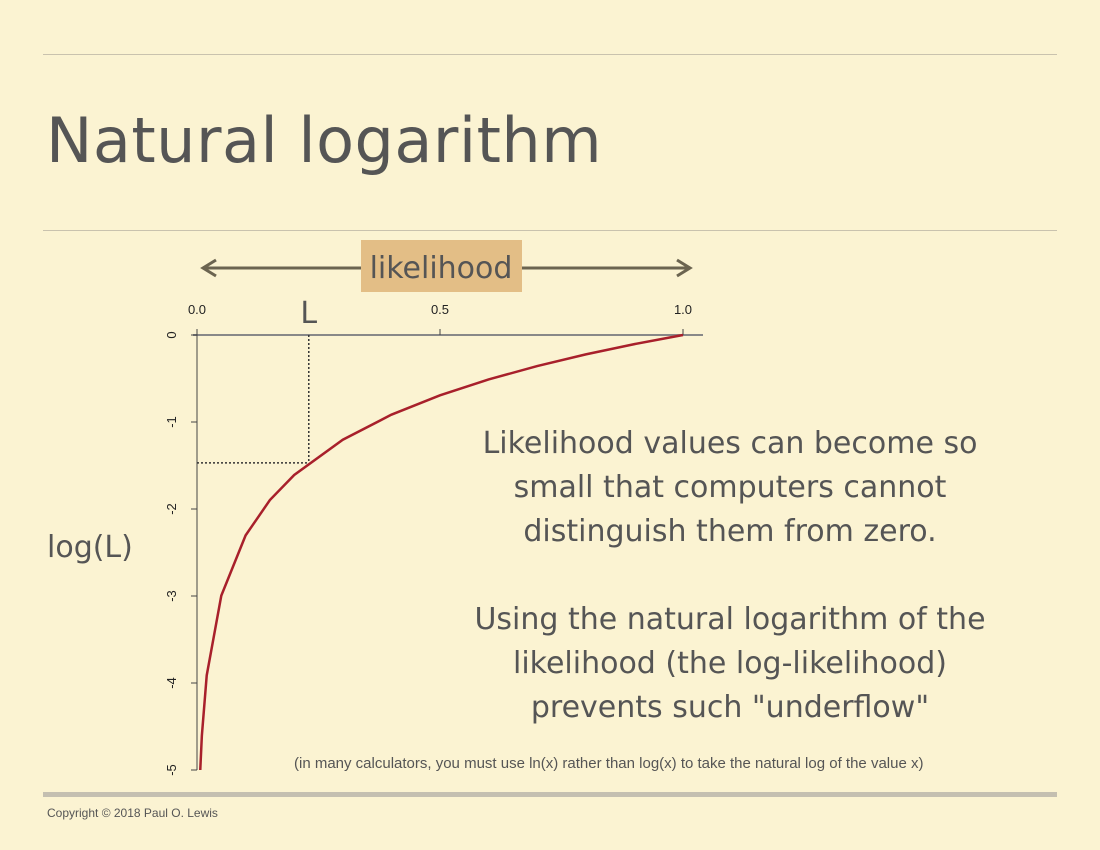 The image size is (1100, 850). I want to click on y-tick-label: -1, so click(171, 422).